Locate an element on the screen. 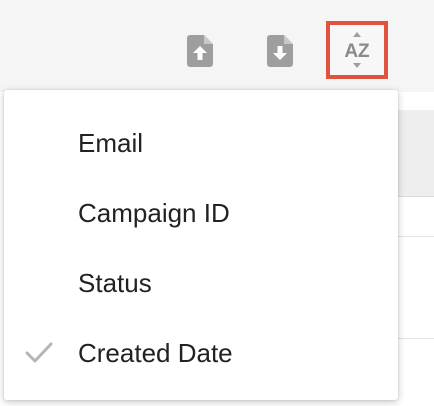 The image size is (434, 406). upload-button is located at coordinates (200, 51).